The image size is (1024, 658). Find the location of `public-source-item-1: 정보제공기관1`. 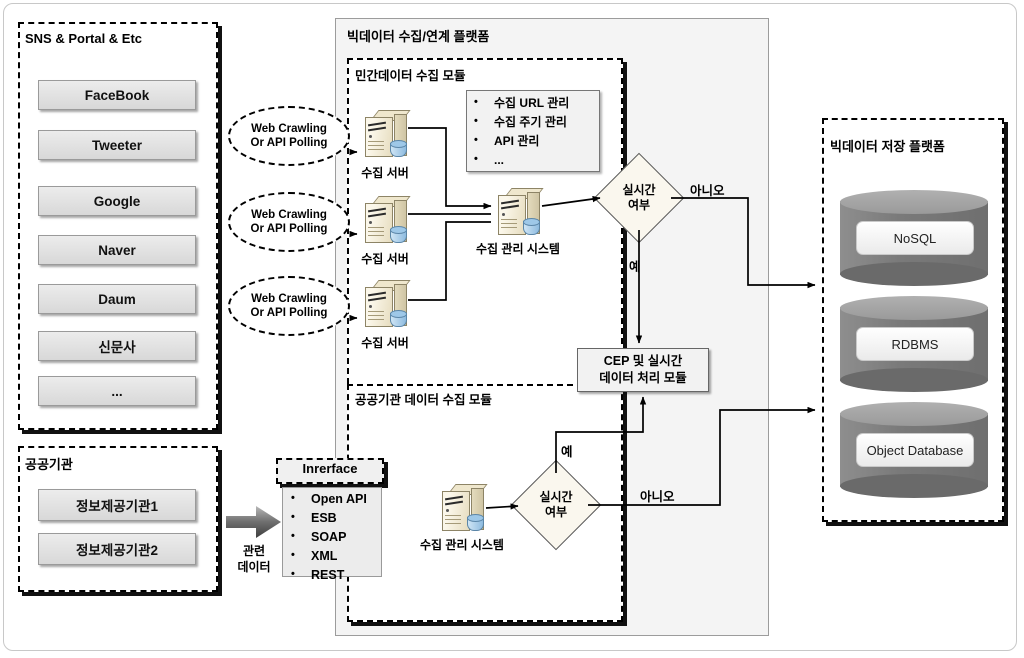

public-source-item-1: 정보제공기관1 is located at coordinates (117, 505).